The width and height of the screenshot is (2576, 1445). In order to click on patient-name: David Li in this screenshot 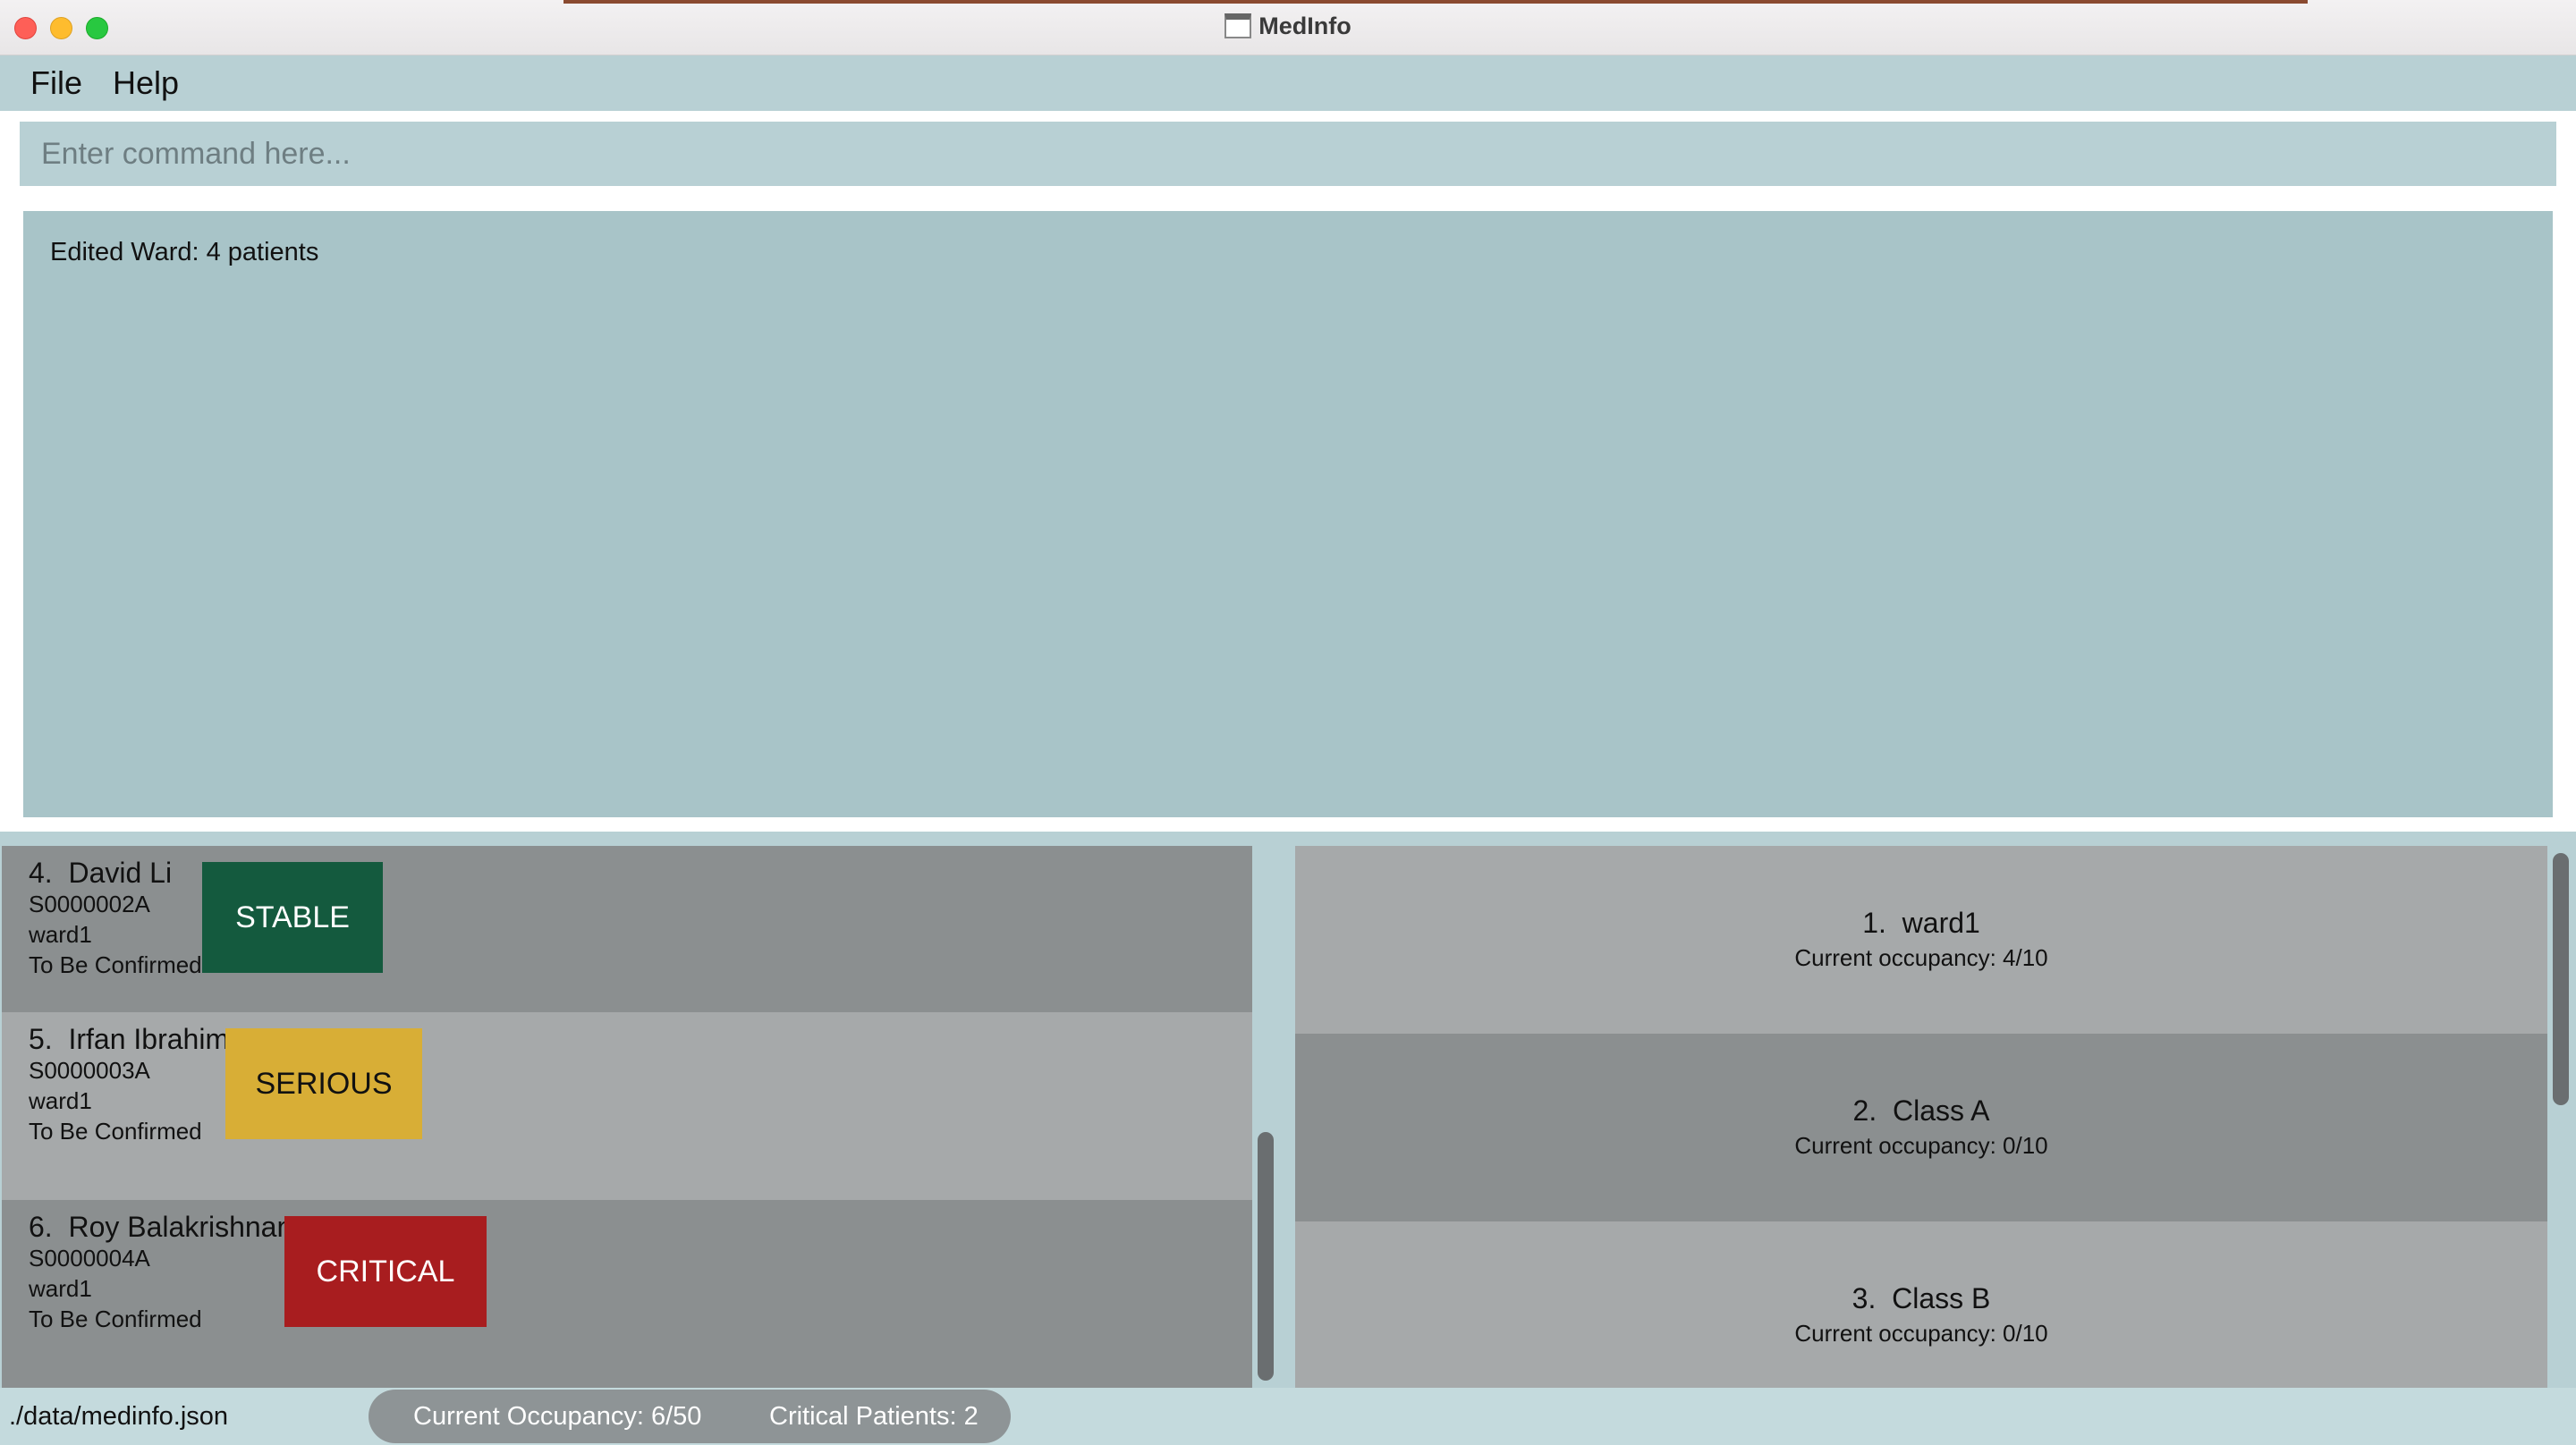, I will do `click(120, 873)`.